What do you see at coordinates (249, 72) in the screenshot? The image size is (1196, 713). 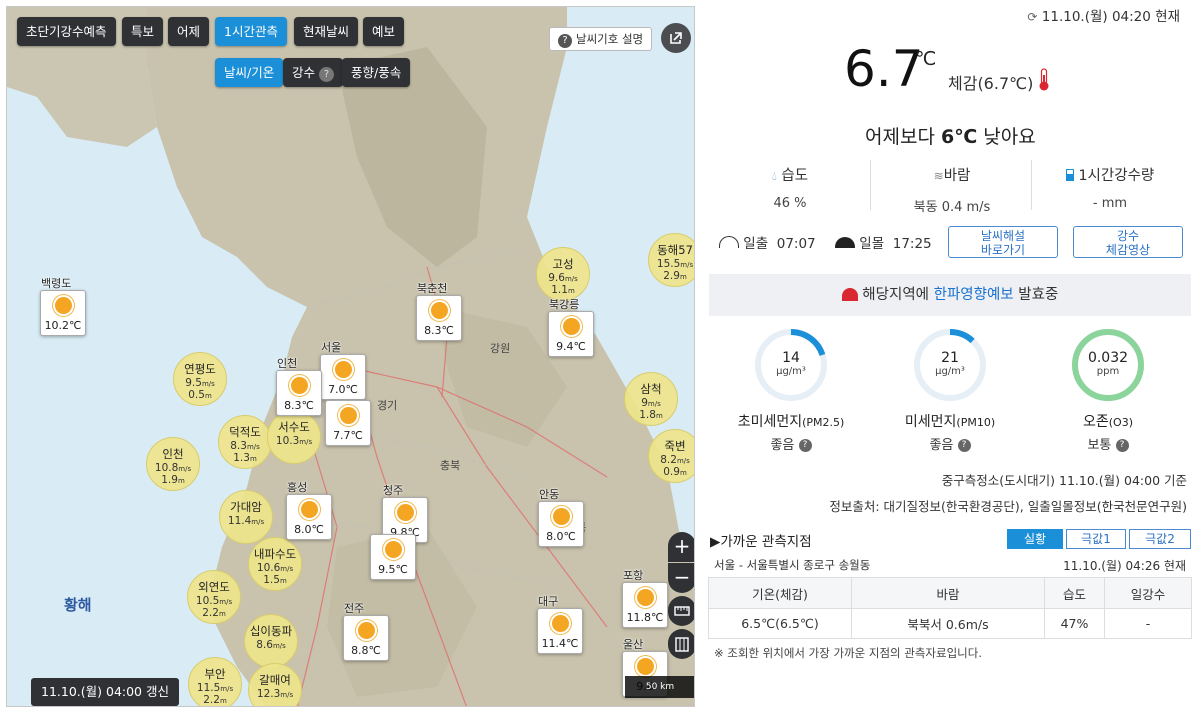 I see `subtab-weather-temp: 날씨/기온` at bounding box center [249, 72].